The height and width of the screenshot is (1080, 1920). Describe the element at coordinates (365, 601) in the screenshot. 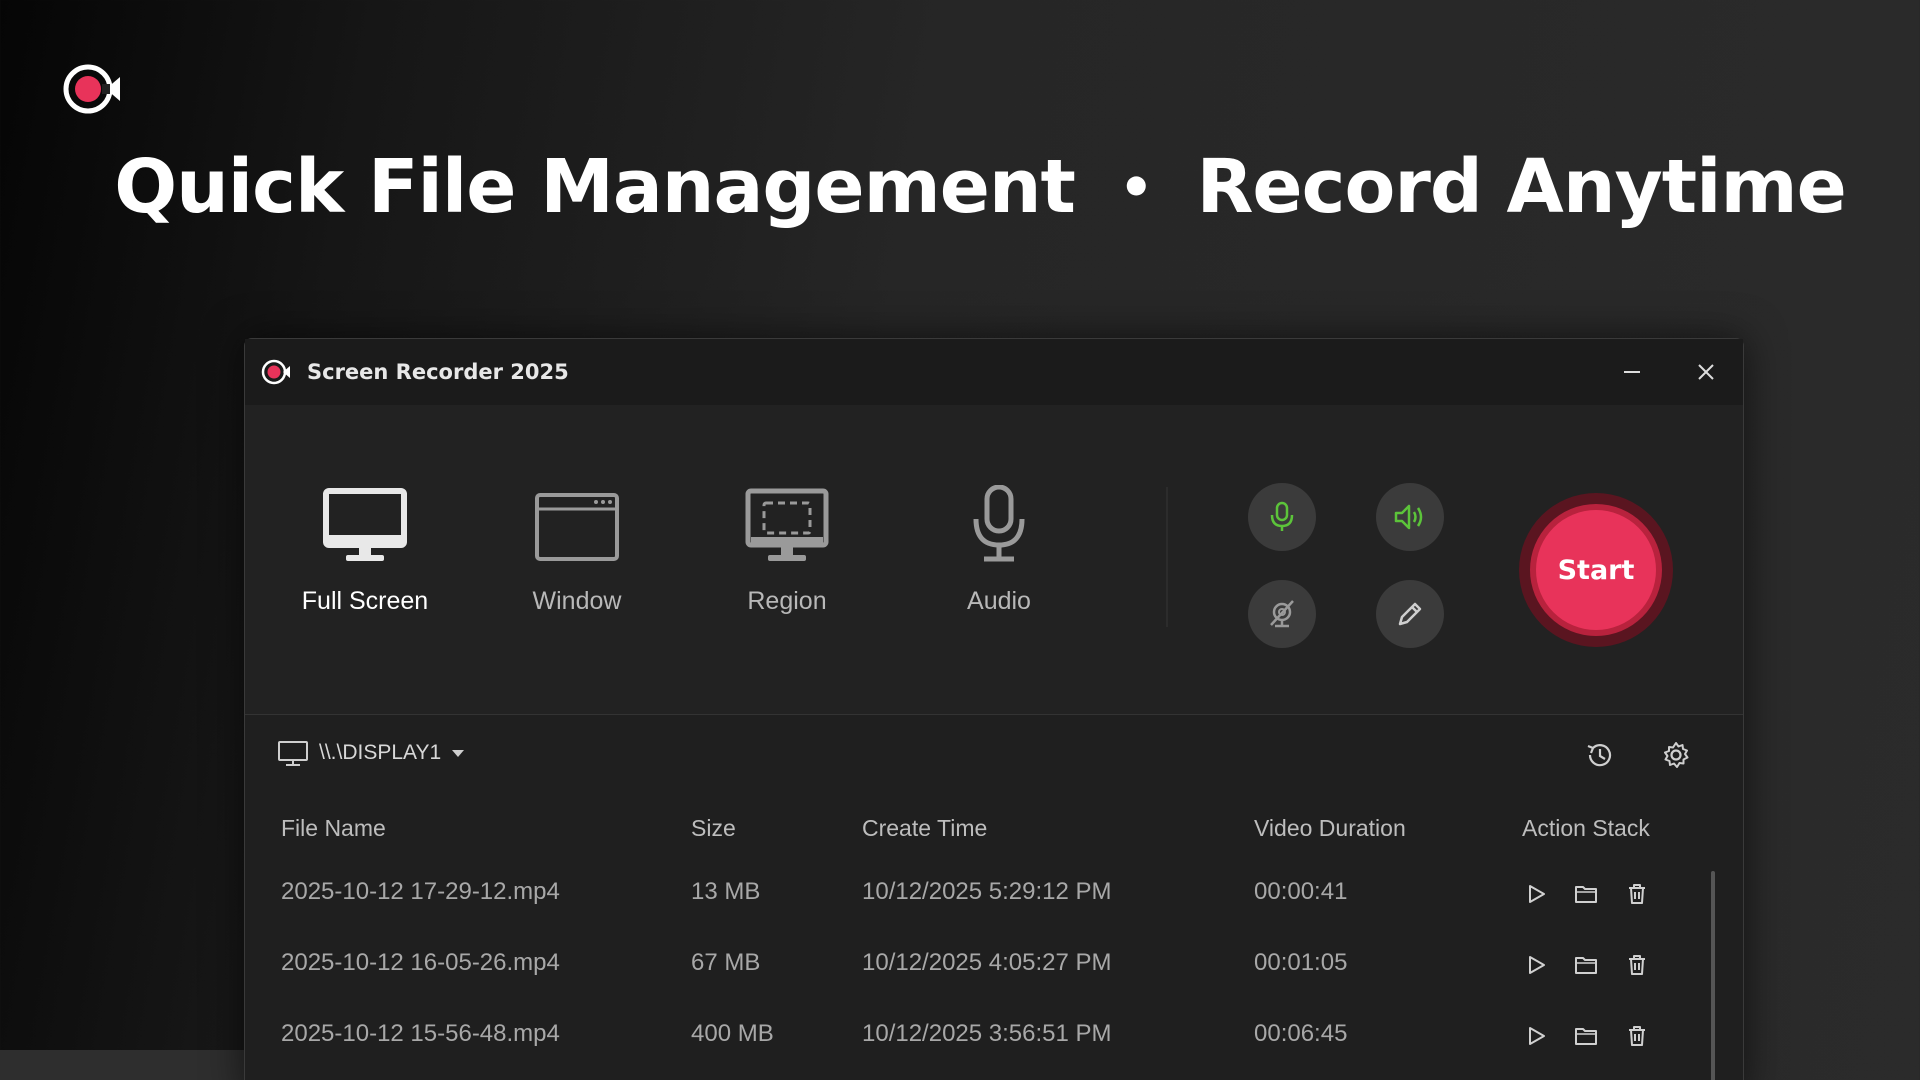

I see `mode-label: Full Screen` at that location.